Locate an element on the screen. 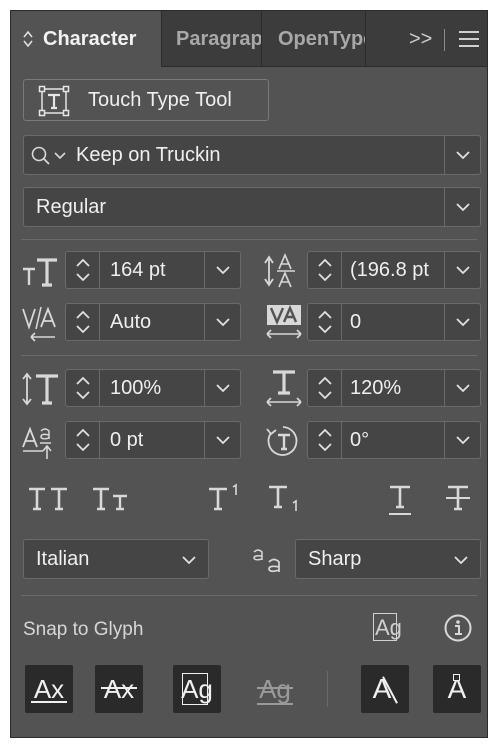  kerning-value: Auto is located at coordinates (155, 322).